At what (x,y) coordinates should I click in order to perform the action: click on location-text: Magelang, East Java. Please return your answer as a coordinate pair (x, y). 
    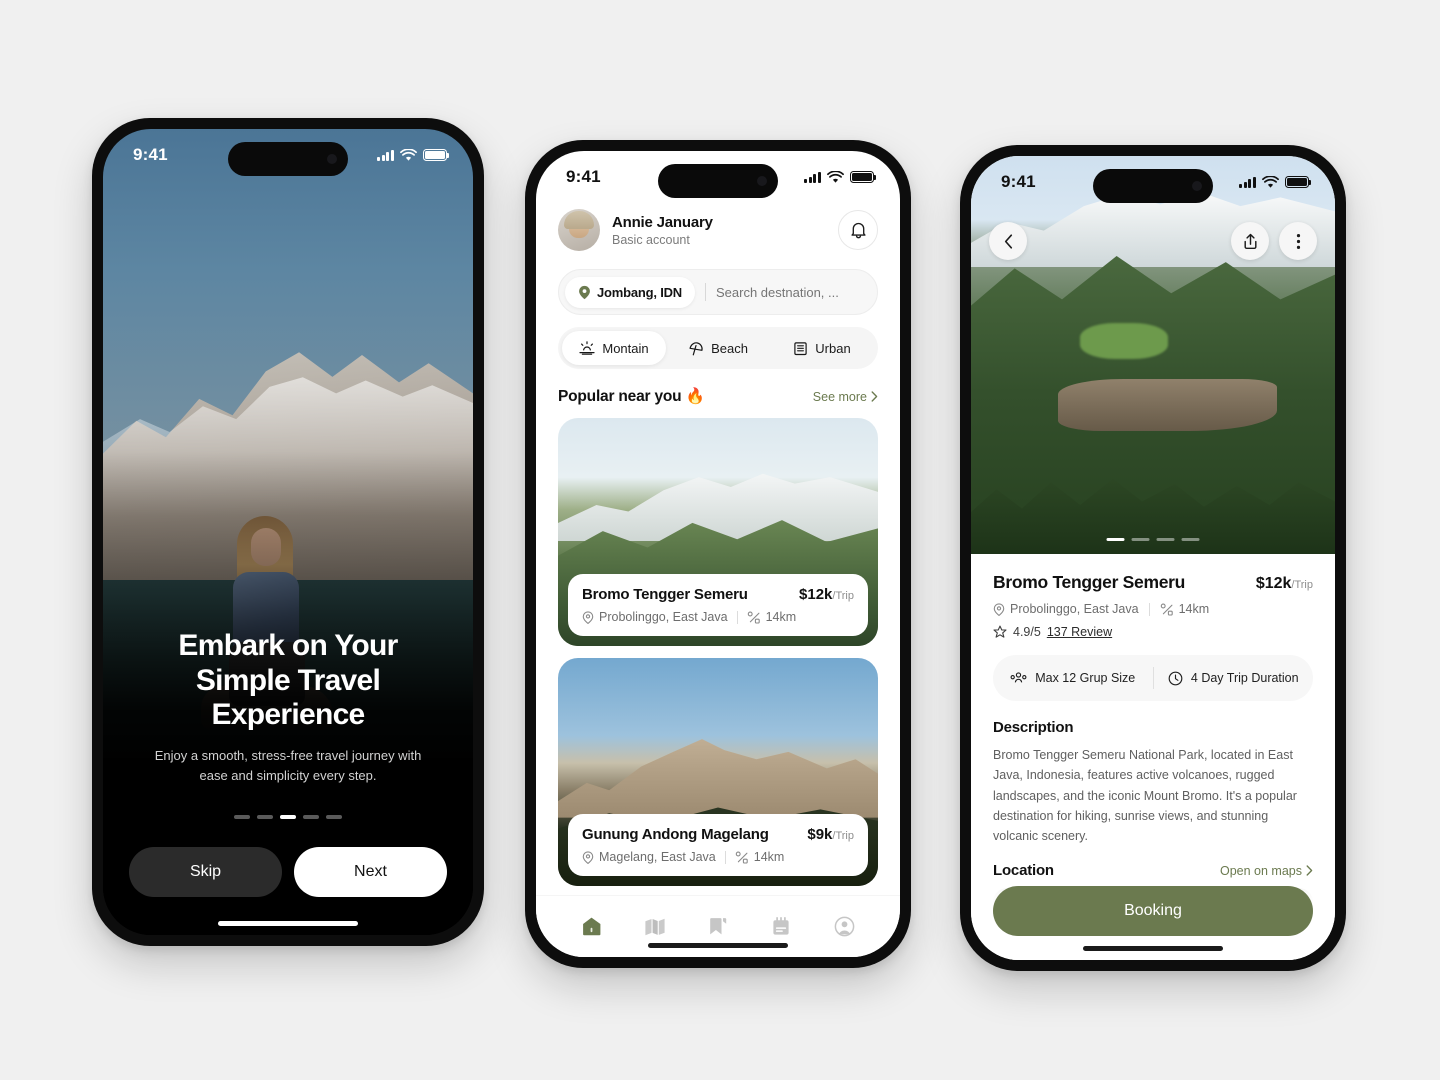
    Looking at the image, I should click on (657, 857).